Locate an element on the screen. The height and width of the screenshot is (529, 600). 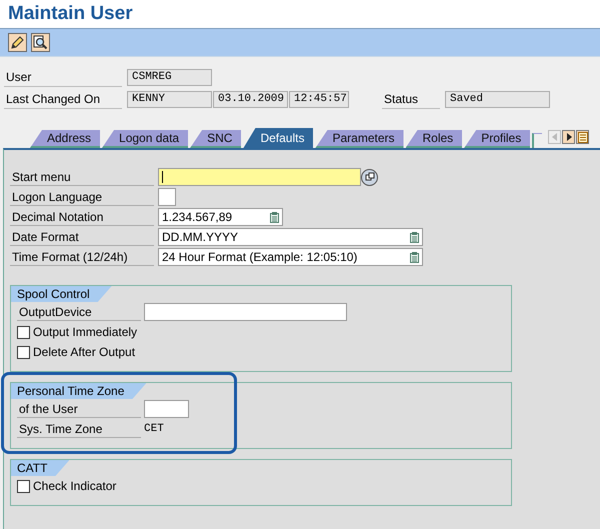
checkbox-label: Delete After Output is located at coordinates (84, 352).